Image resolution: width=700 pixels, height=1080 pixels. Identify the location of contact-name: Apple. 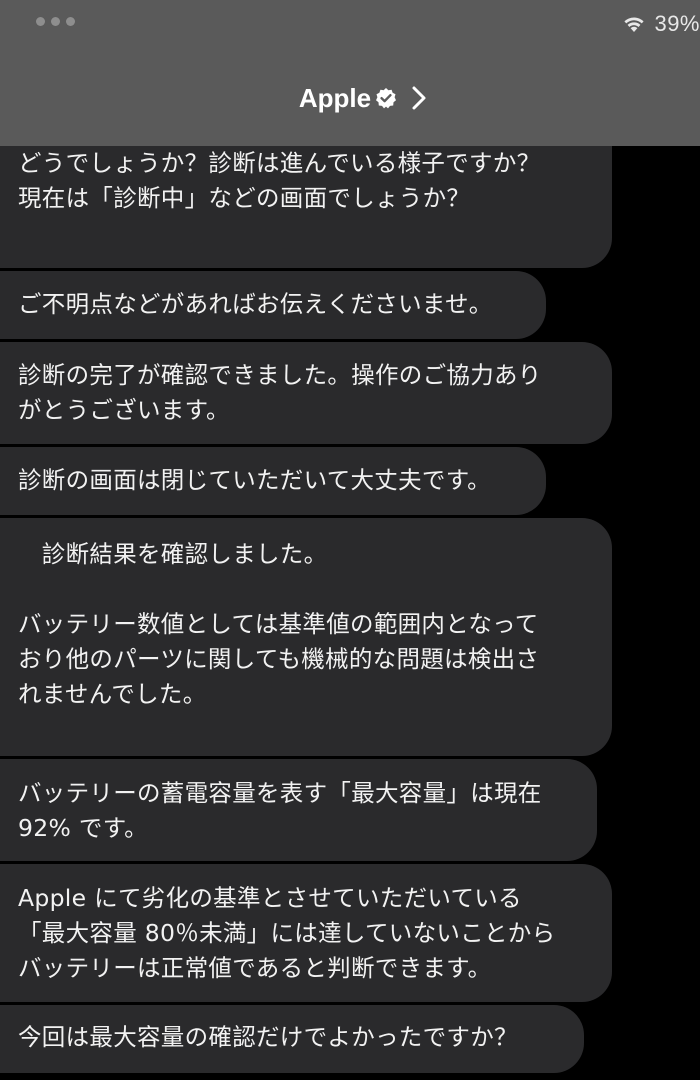
(335, 97).